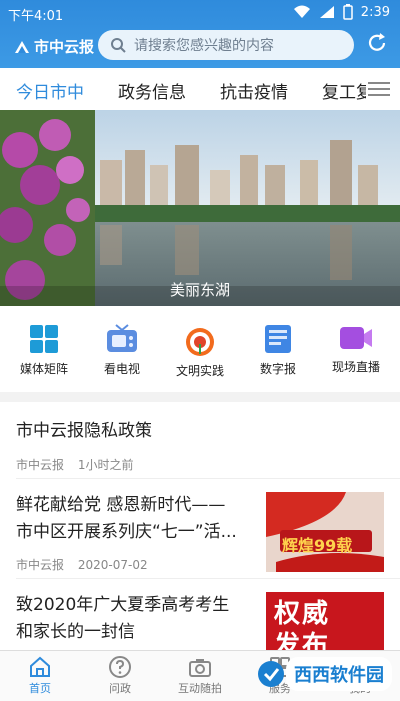  Describe the element at coordinates (199, 290) in the screenshot. I see `banner-caption: 美丽东湖` at that location.